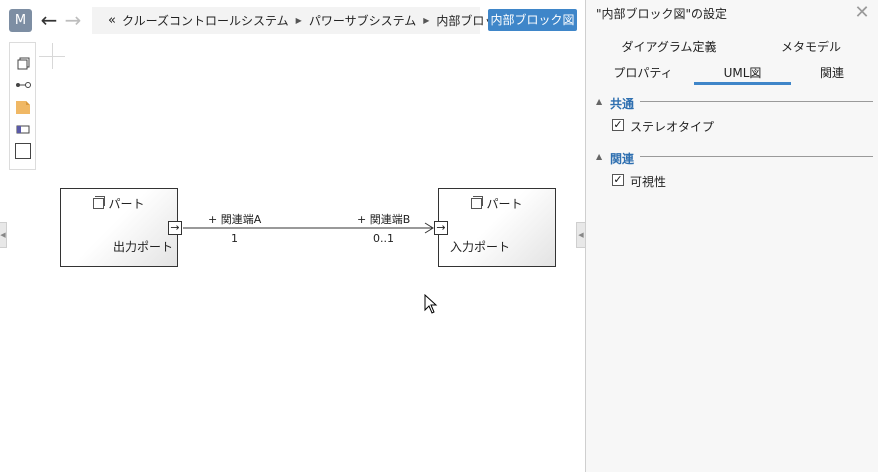  What do you see at coordinates (862, 12) in the screenshot?
I see `close-icon: ✕` at bounding box center [862, 12].